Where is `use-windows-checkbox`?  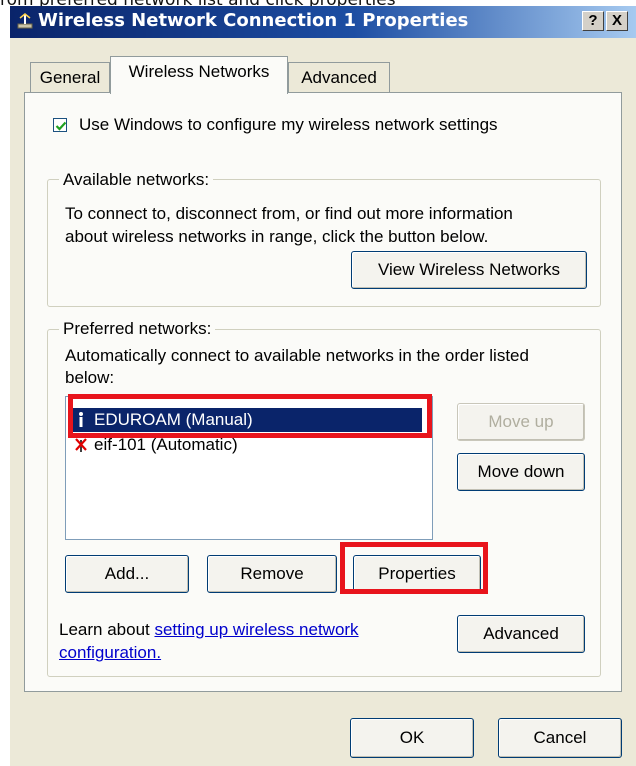
use-windows-checkbox is located at coordinates (60, 125).